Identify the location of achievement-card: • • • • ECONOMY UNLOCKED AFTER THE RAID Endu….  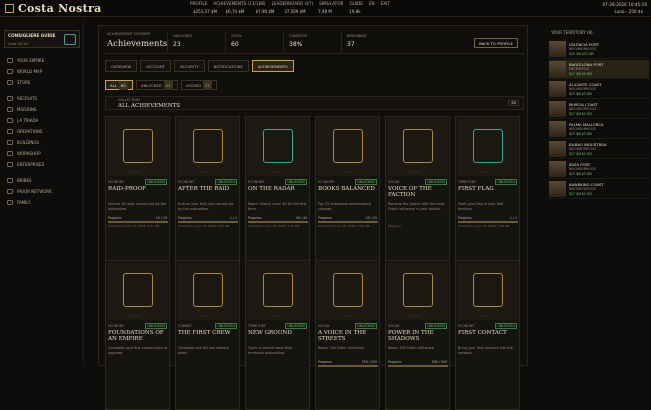
(207, 191).